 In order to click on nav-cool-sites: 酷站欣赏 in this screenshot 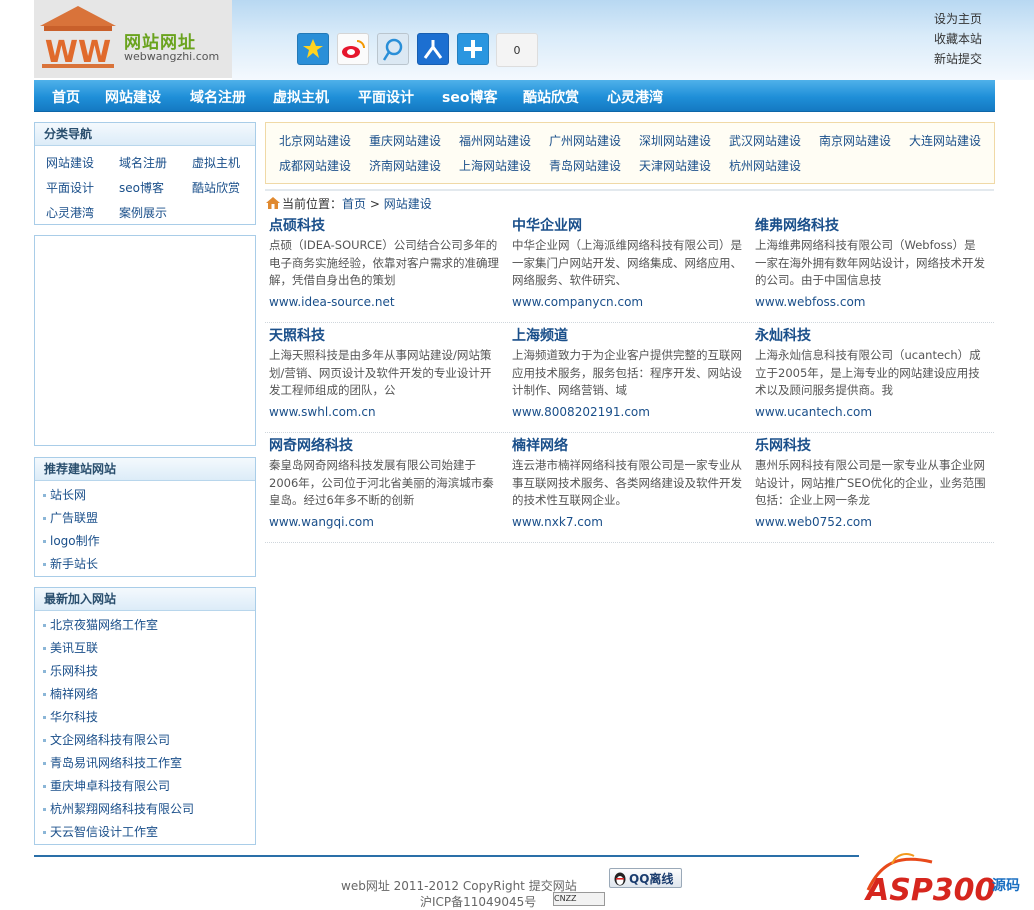, I will do `click(551, 97)`.